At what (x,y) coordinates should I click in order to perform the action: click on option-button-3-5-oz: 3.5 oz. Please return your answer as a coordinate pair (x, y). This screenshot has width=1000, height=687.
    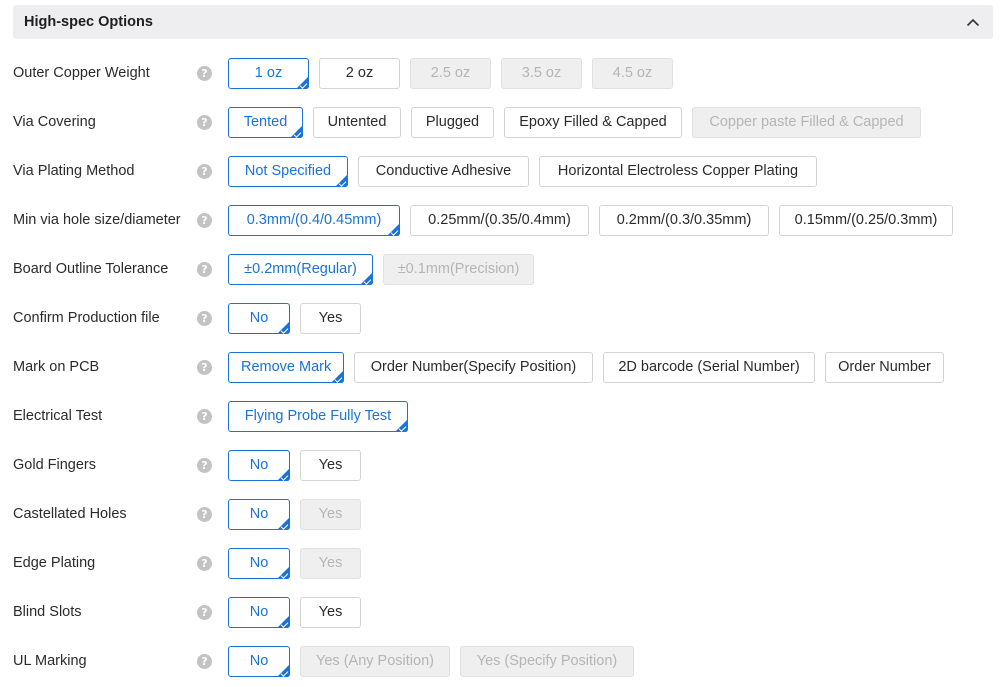
    Looking at the image, I should click on (541, 73).